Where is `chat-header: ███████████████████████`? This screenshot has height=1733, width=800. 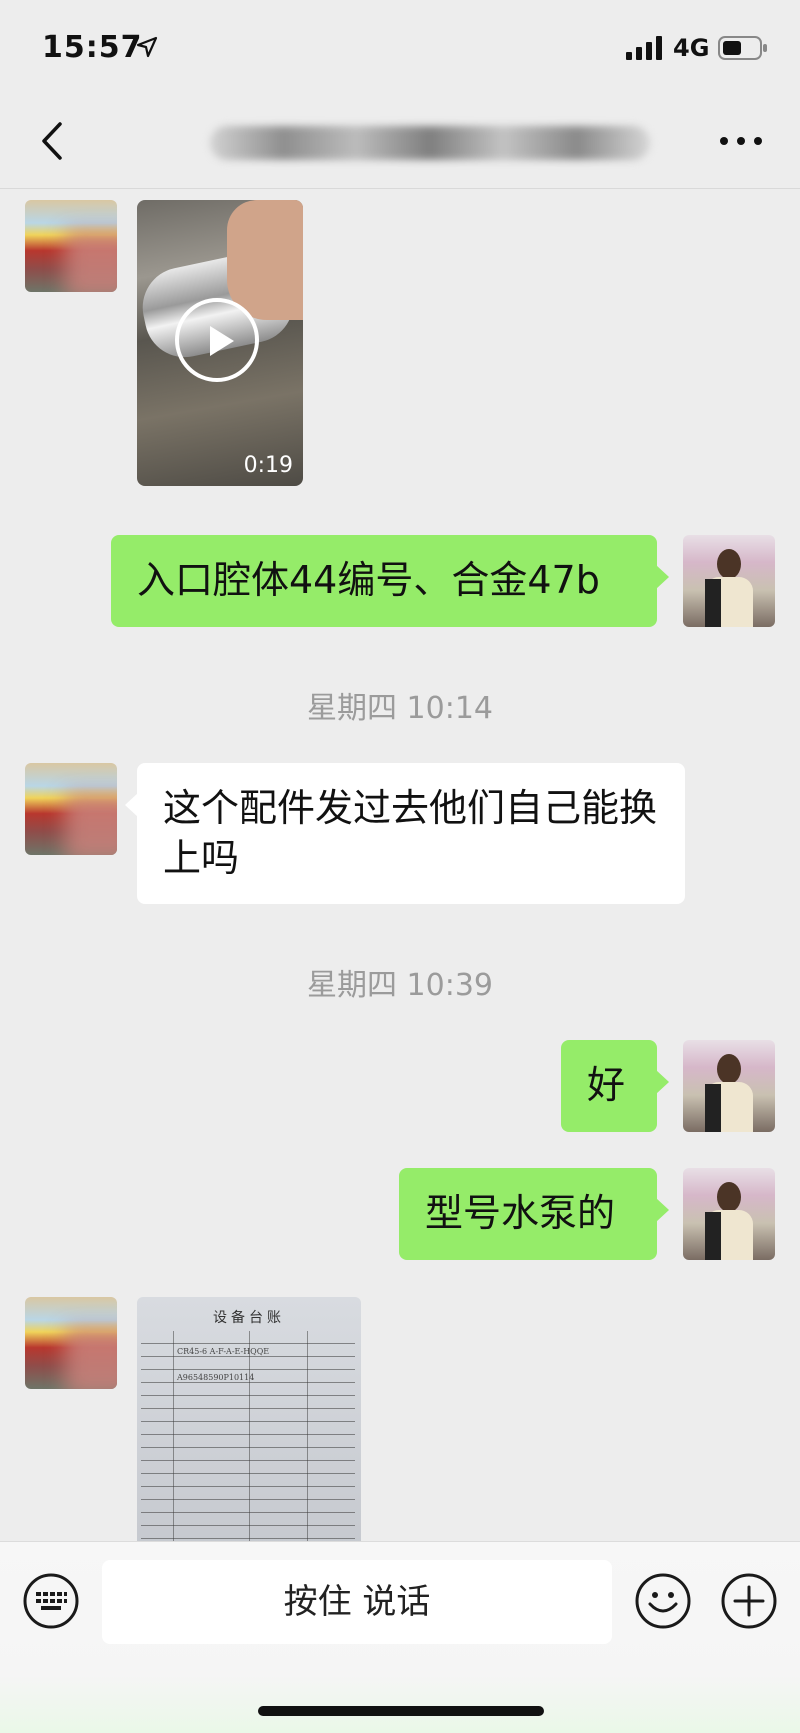
chat-header: ███████████████████████ is located at coordinates (400, 142).